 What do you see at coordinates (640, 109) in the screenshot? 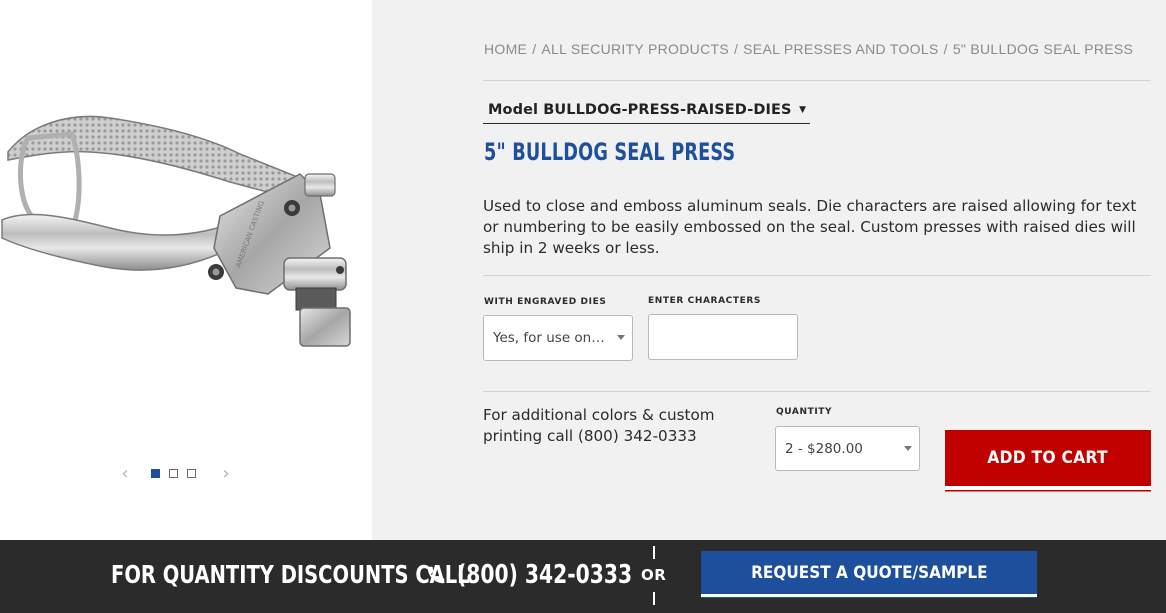
I see `model-select-value: Model BULLDOG-PRESS-RAISED-DIES` at bounding box center [640, 109].